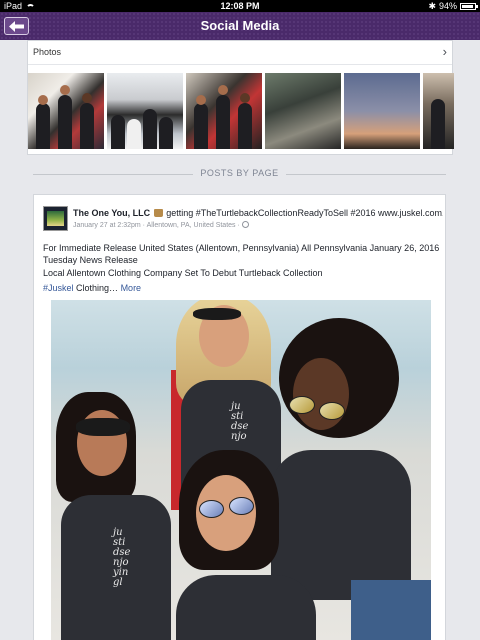 This screenshot has width=480, height=640. Describe the element at coordinates (58, 288) in the screenshot. I see `hashtag-link: #Juskel` at that location.